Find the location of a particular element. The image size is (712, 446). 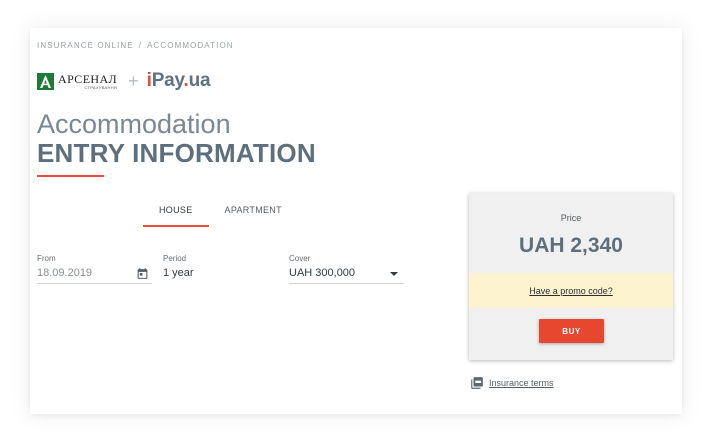

page-title: Accommodation is located at coordinates (134, 124).